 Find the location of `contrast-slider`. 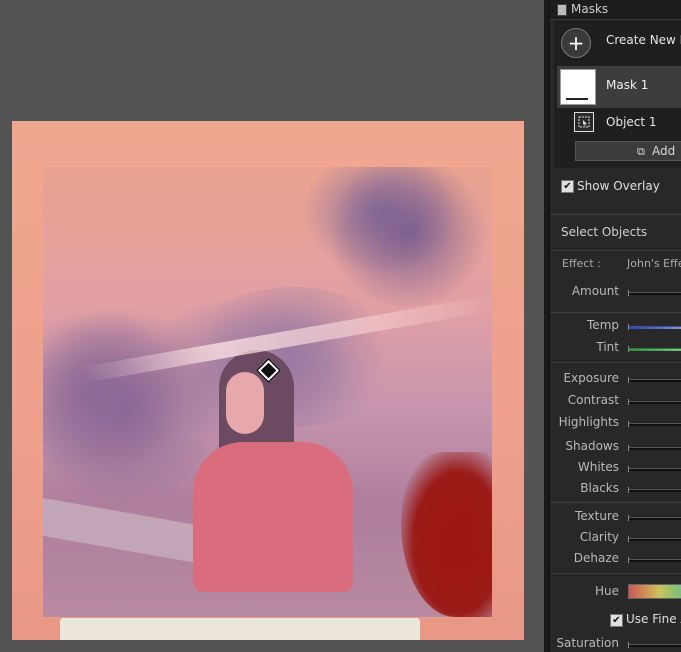

contrast-slider is located at coordinates (654, 402).